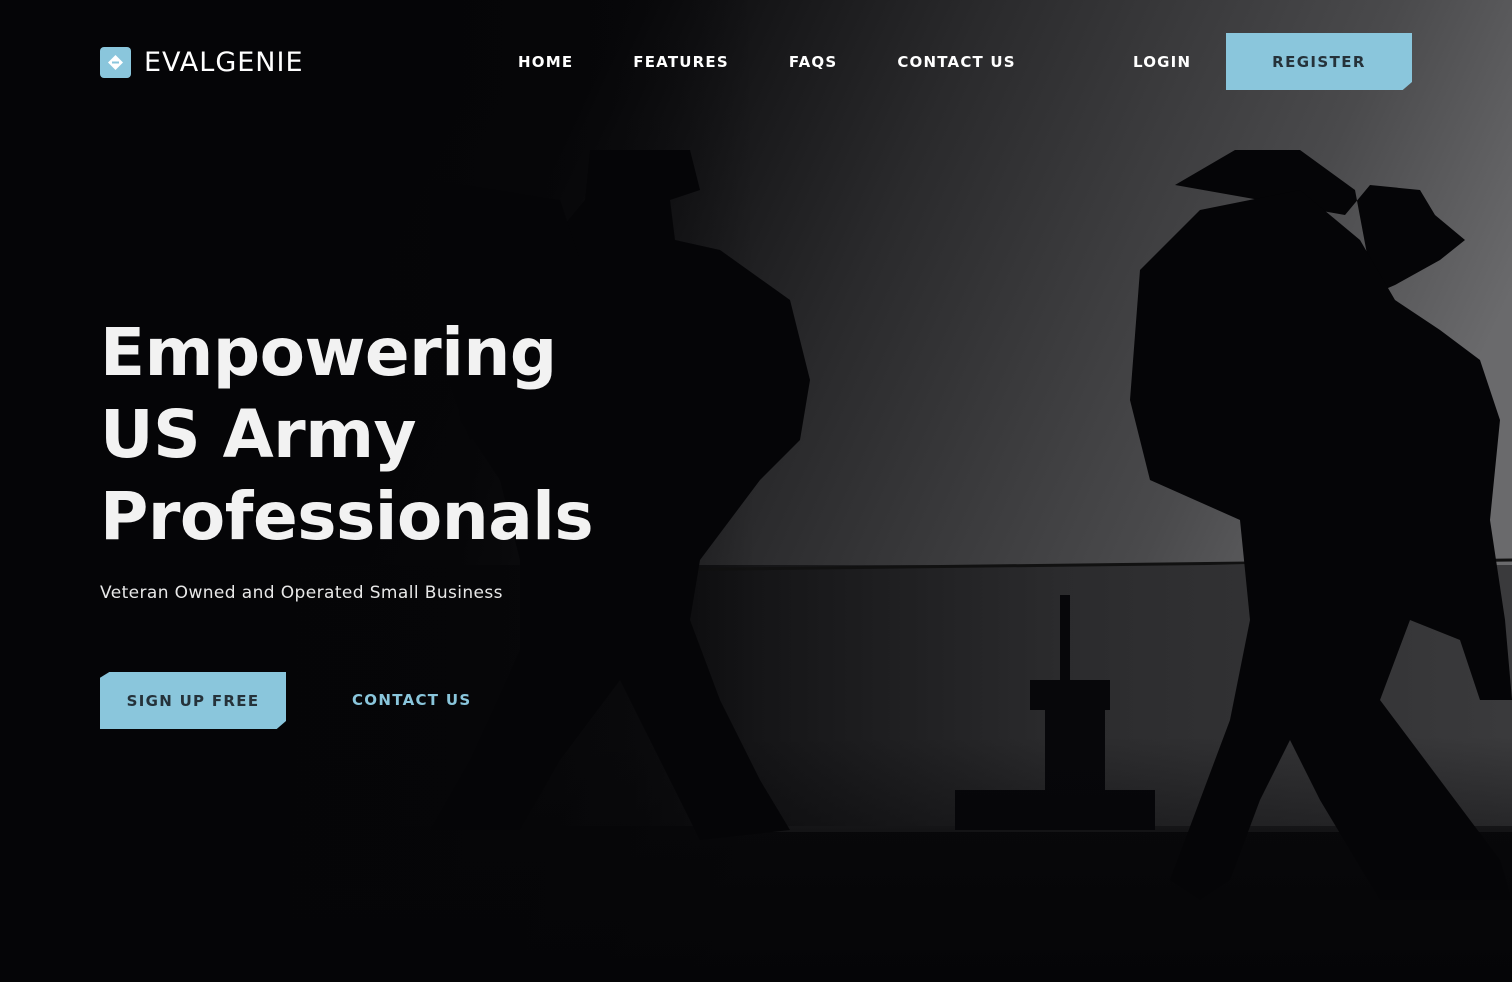 Image resolution: width=1512 pixels, height=982 pixels. Describe the element at coordinates (328, 352) in the screenshot. I see `hero-title-line-1: Empowering` at that location.